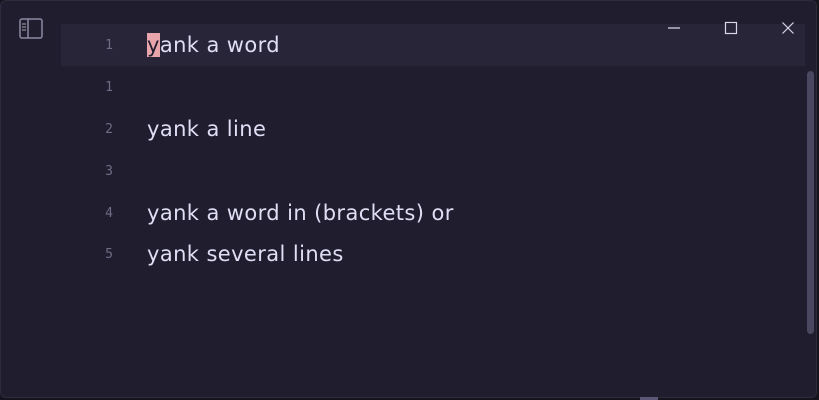  What do you see at coordinates (109, 129) in the screenshot?
I see `line-number: 2` at bounding box center [109, 129].